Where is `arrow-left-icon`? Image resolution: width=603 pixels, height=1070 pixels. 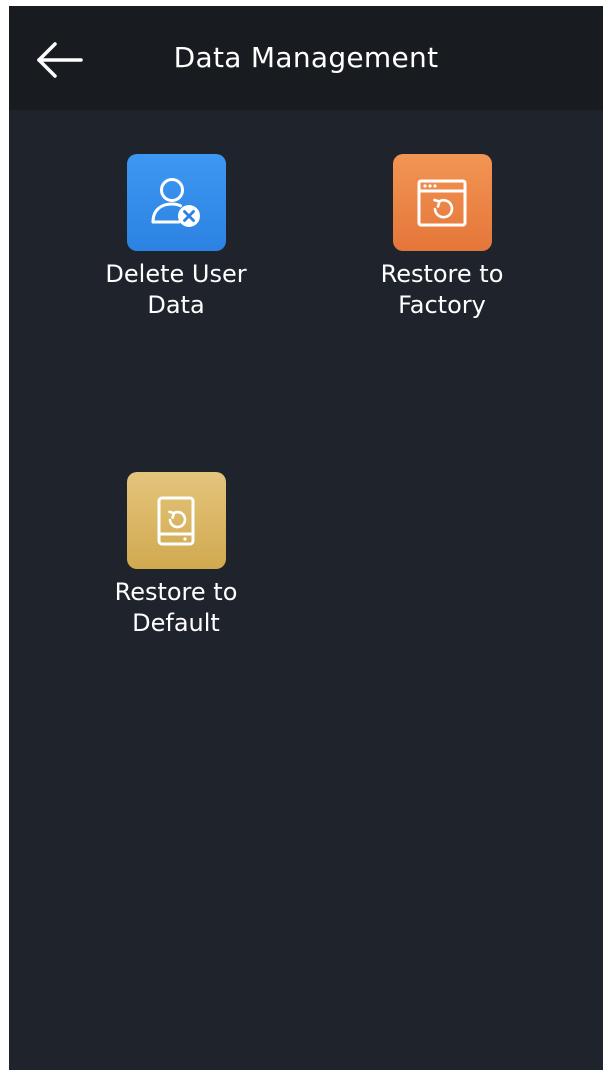
arrow-left-icon is located at coordinates (60, 60).